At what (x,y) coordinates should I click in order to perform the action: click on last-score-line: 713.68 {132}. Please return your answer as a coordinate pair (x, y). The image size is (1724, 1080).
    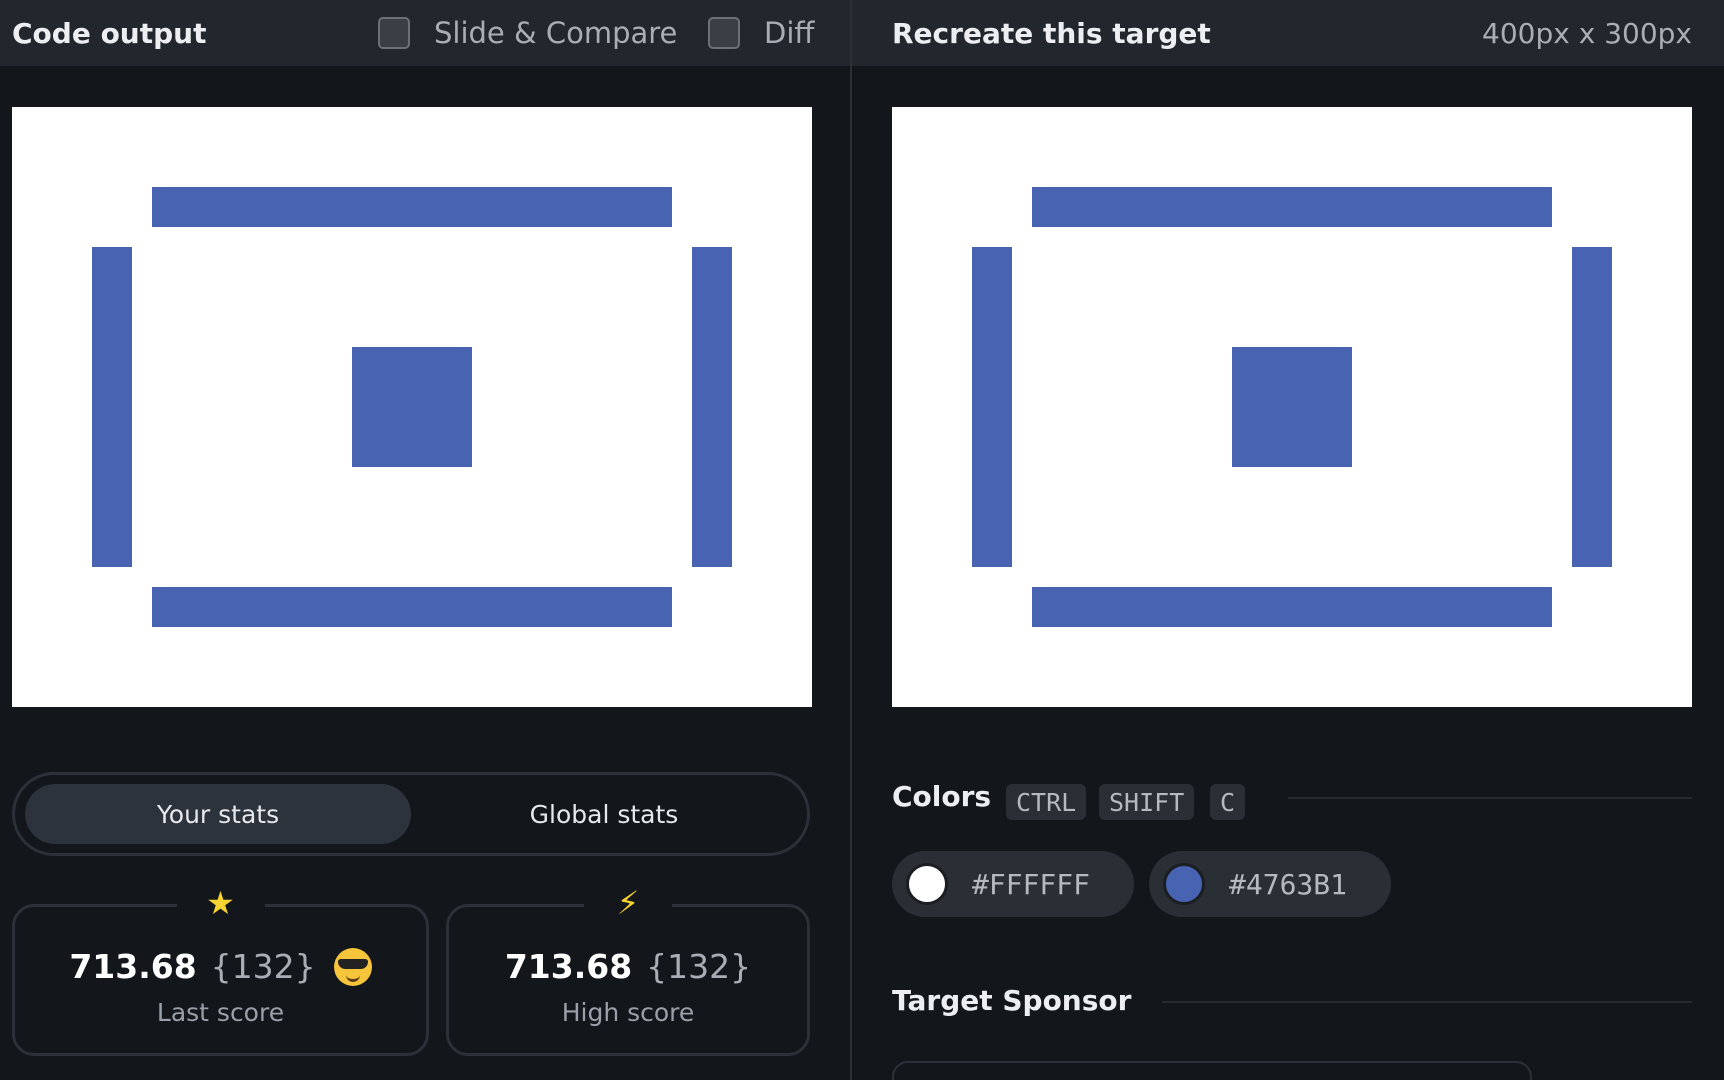
    Looking at the image, I should click on (220, 966).